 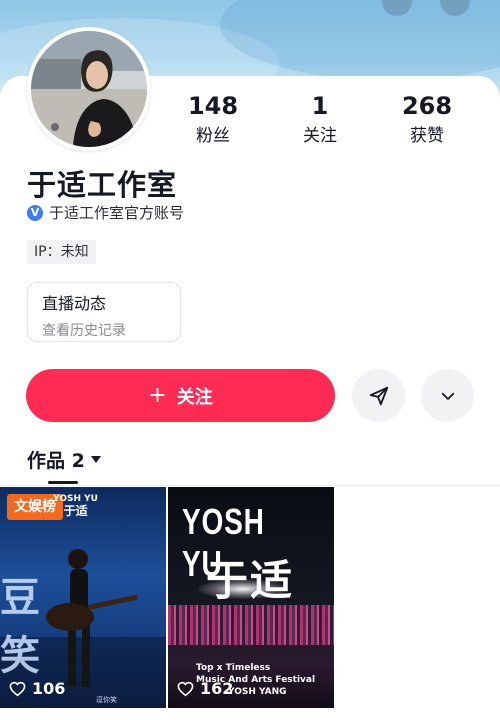 What do you see at coordinates (102, 185) in the screenshot?
I see `profile-name: 于适工作室` at bounding box center [102, 185].